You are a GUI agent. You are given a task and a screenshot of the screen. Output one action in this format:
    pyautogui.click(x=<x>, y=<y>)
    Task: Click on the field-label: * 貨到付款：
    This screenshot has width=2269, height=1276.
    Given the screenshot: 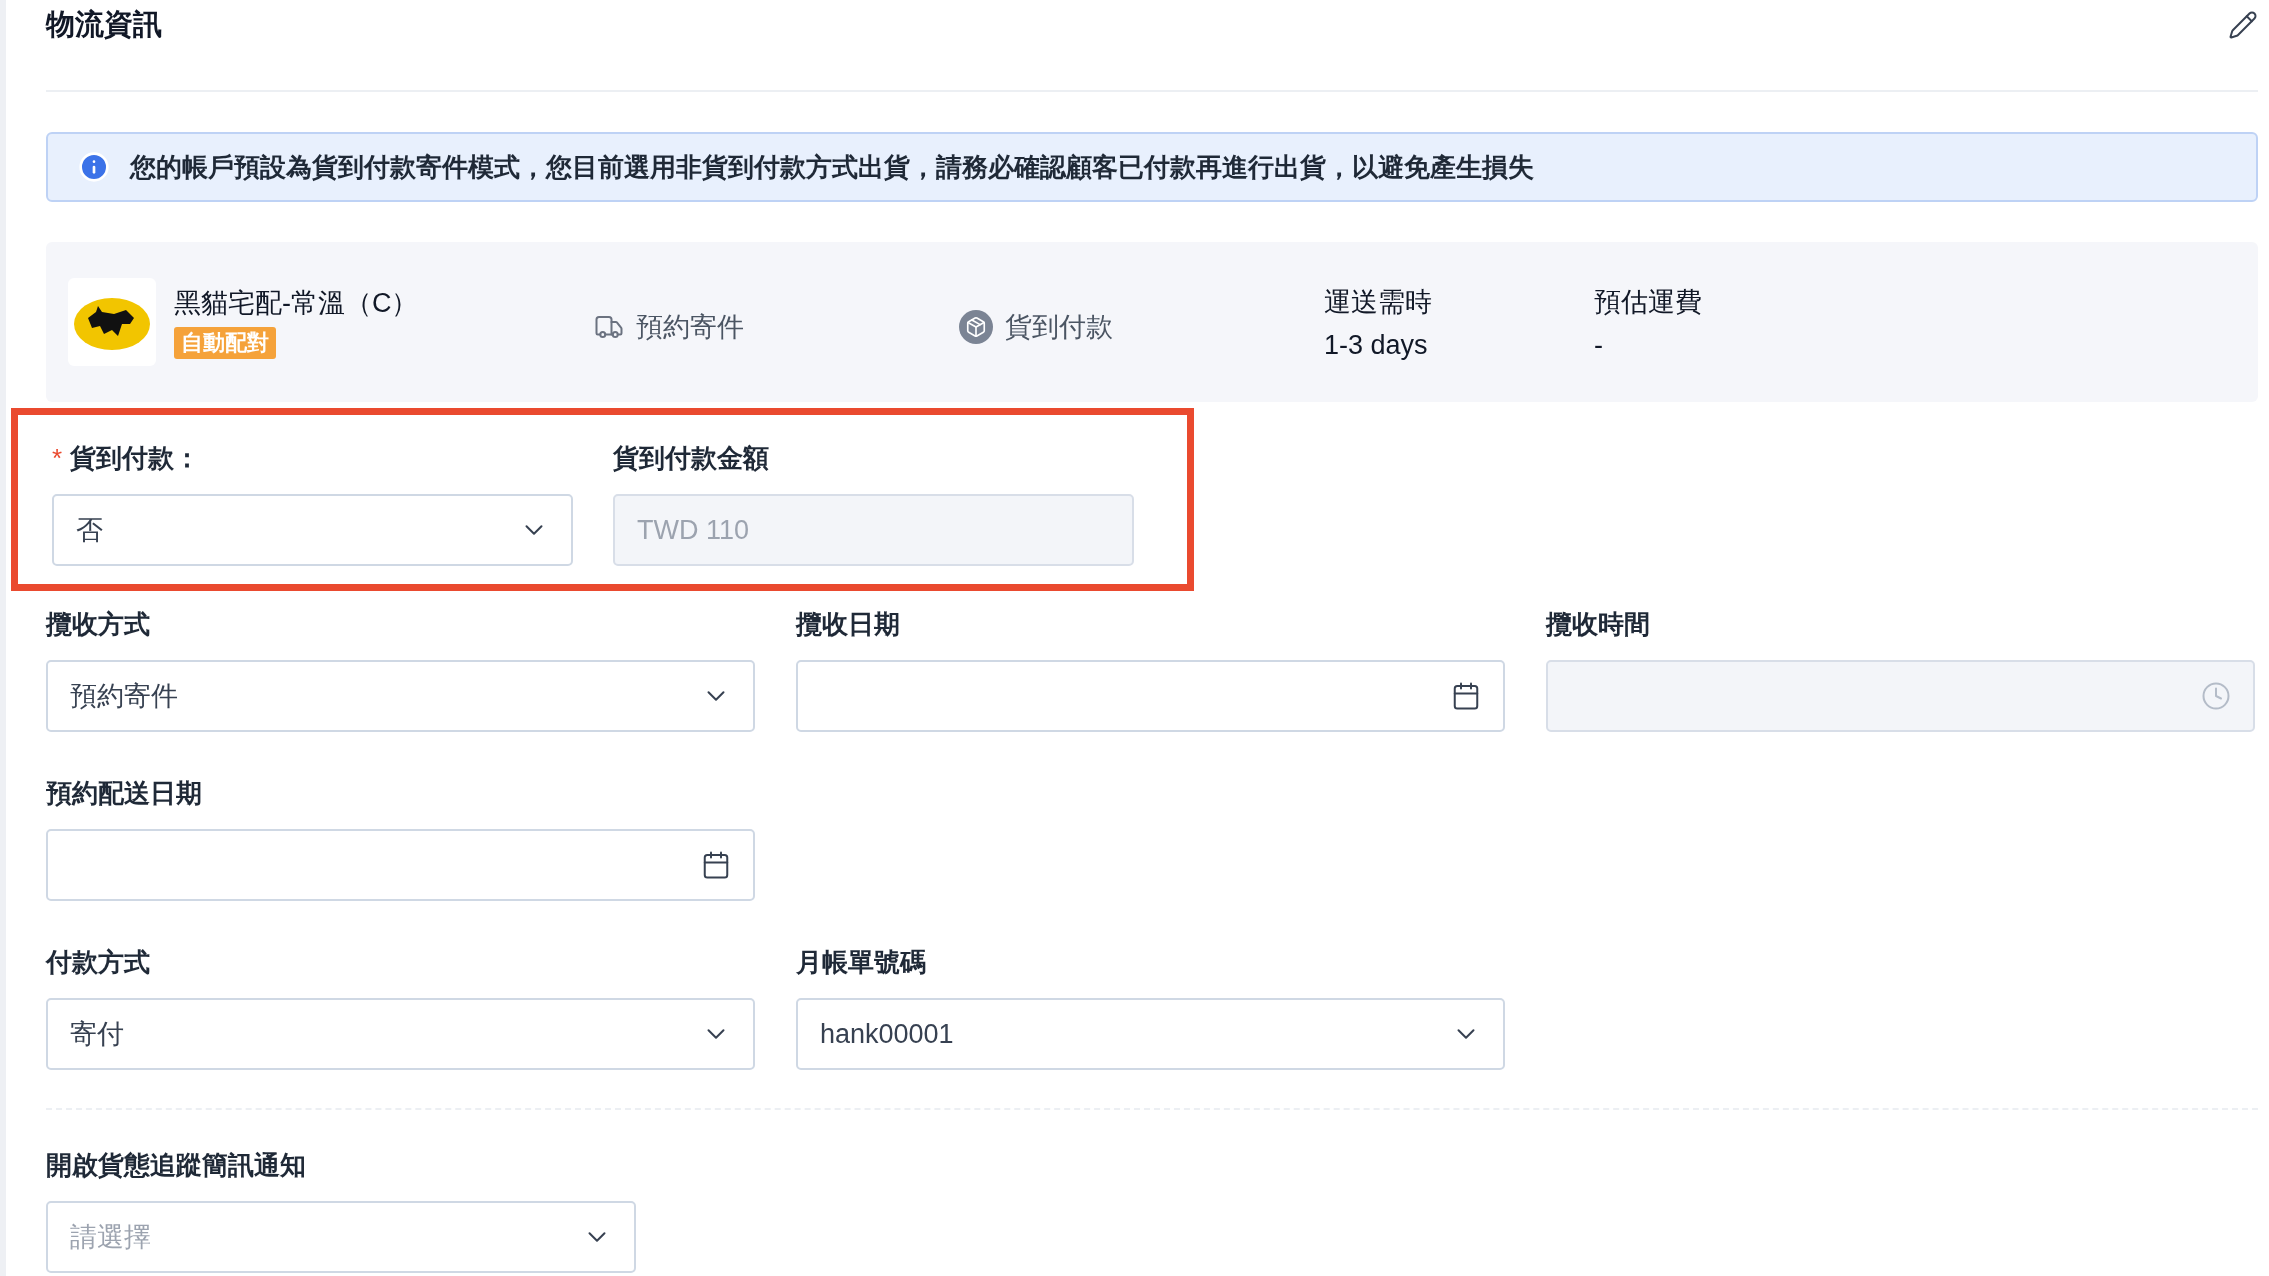 What is the action you would take?
    pyautogui.click(x=127, y=458)
    